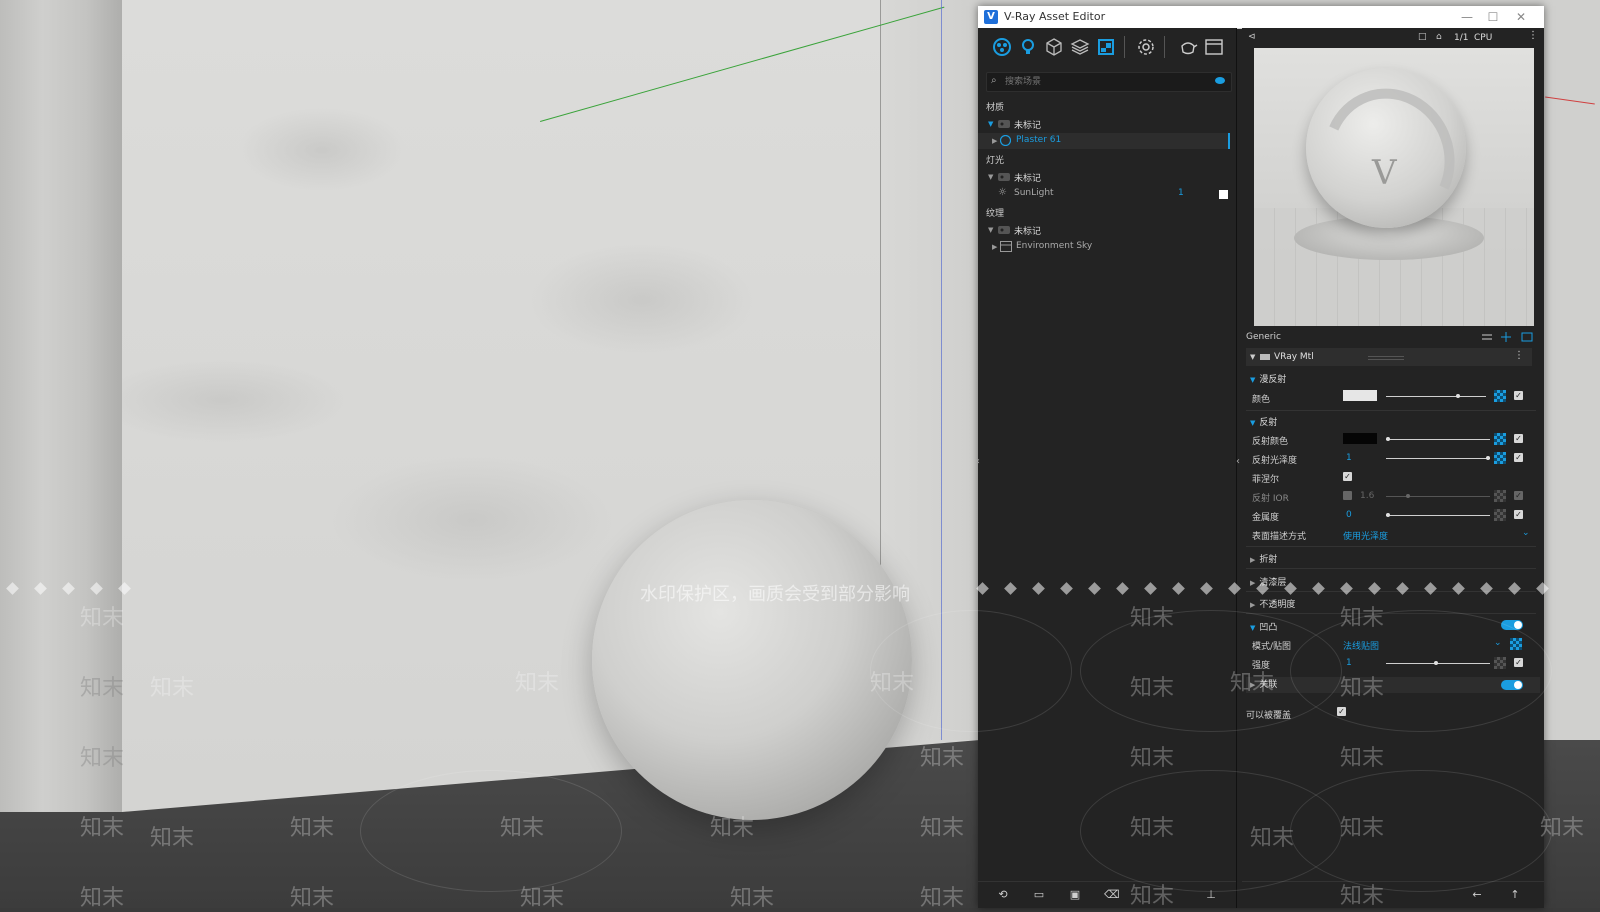 This screenshot has width=1600, height=912. Describe the element at coordinates (1054, 47) in the screenshot. I see `geometry-icon` at that location.